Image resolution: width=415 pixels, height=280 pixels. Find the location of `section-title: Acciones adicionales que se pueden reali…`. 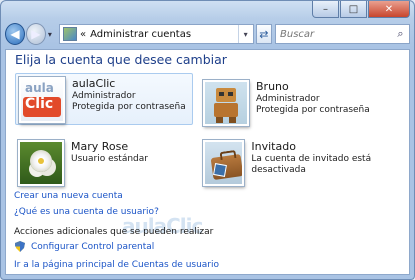

section-title: Acciones adicionales que se pueden reali… is located at coordinates (114, 232).